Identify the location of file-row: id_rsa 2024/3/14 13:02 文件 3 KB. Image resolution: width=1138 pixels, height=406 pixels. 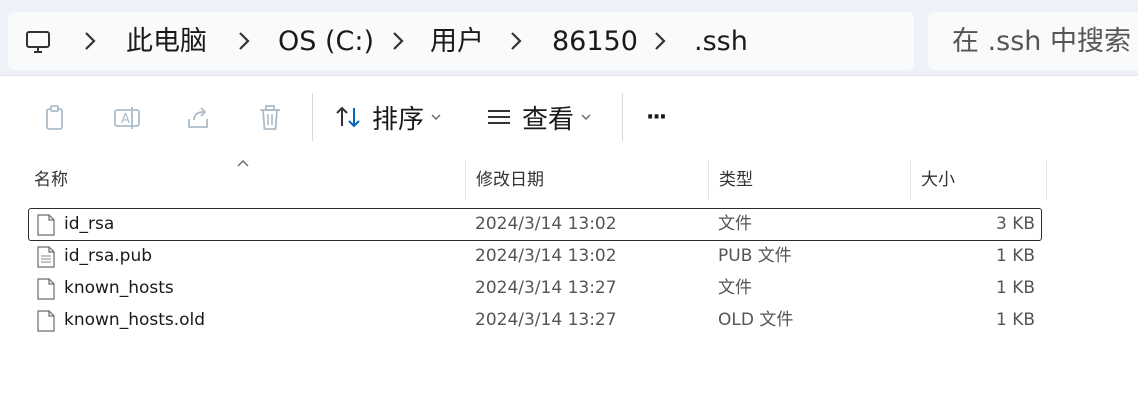
(535, 224).